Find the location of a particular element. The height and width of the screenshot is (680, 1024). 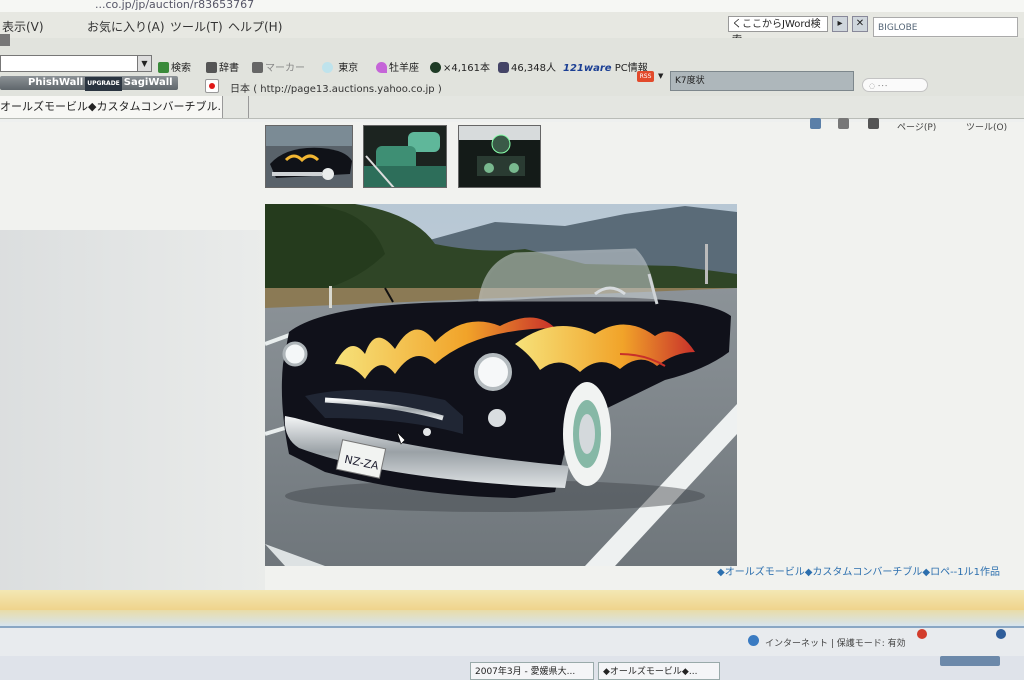

car-thumbnail-image is located at coordinates (309, 156).